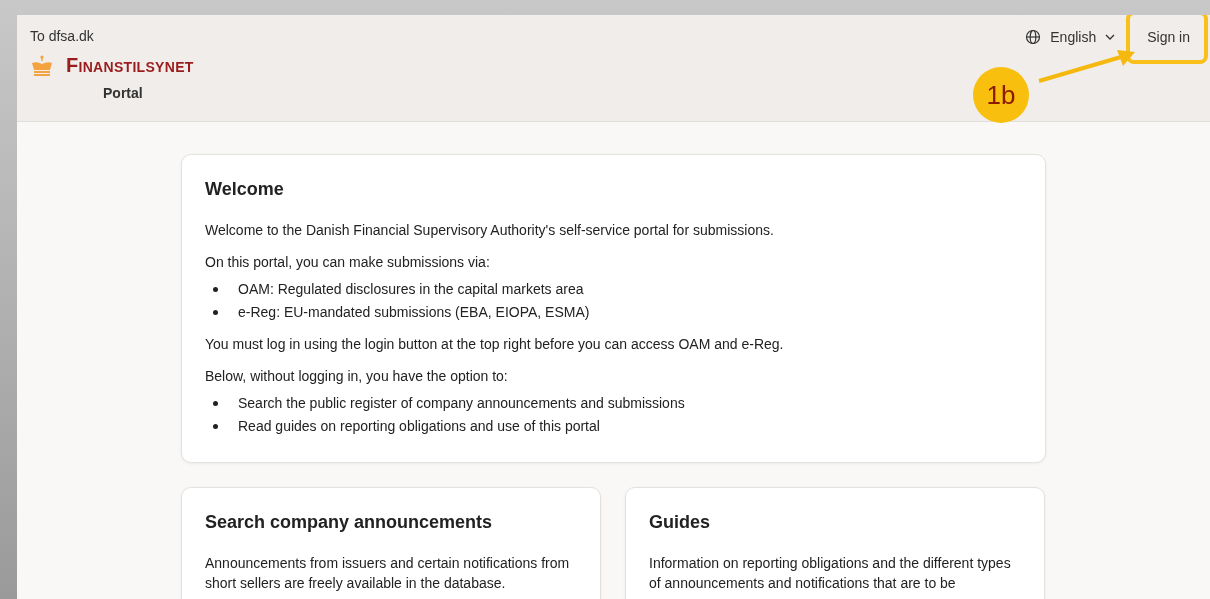  What do you see at coordinates (1070, 37) in the screenshot?
I see `language-selector: English` at bounding box center [1070, 37].